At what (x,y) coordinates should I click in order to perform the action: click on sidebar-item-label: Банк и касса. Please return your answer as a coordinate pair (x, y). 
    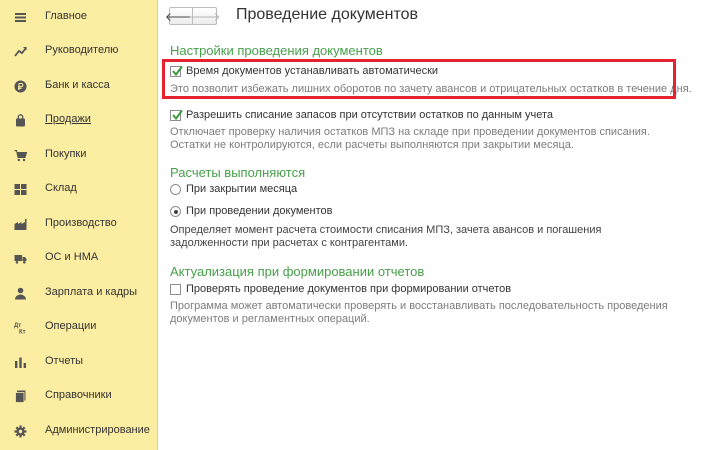
    Looking at the image, I should click on (77, 85).